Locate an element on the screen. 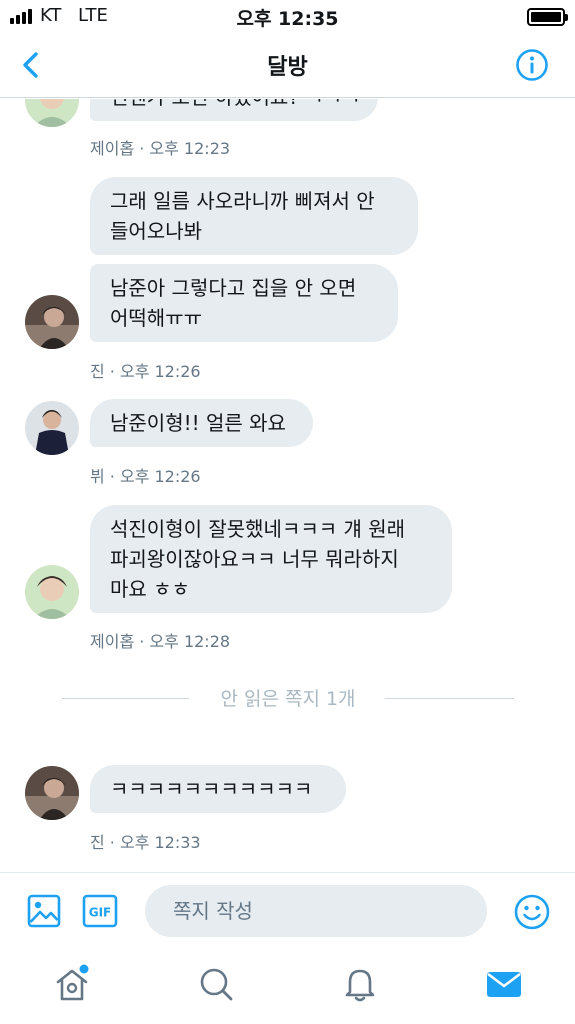 The height and width of the screenshot is (1024, 575). message-input is located at coordinates (316, 911).